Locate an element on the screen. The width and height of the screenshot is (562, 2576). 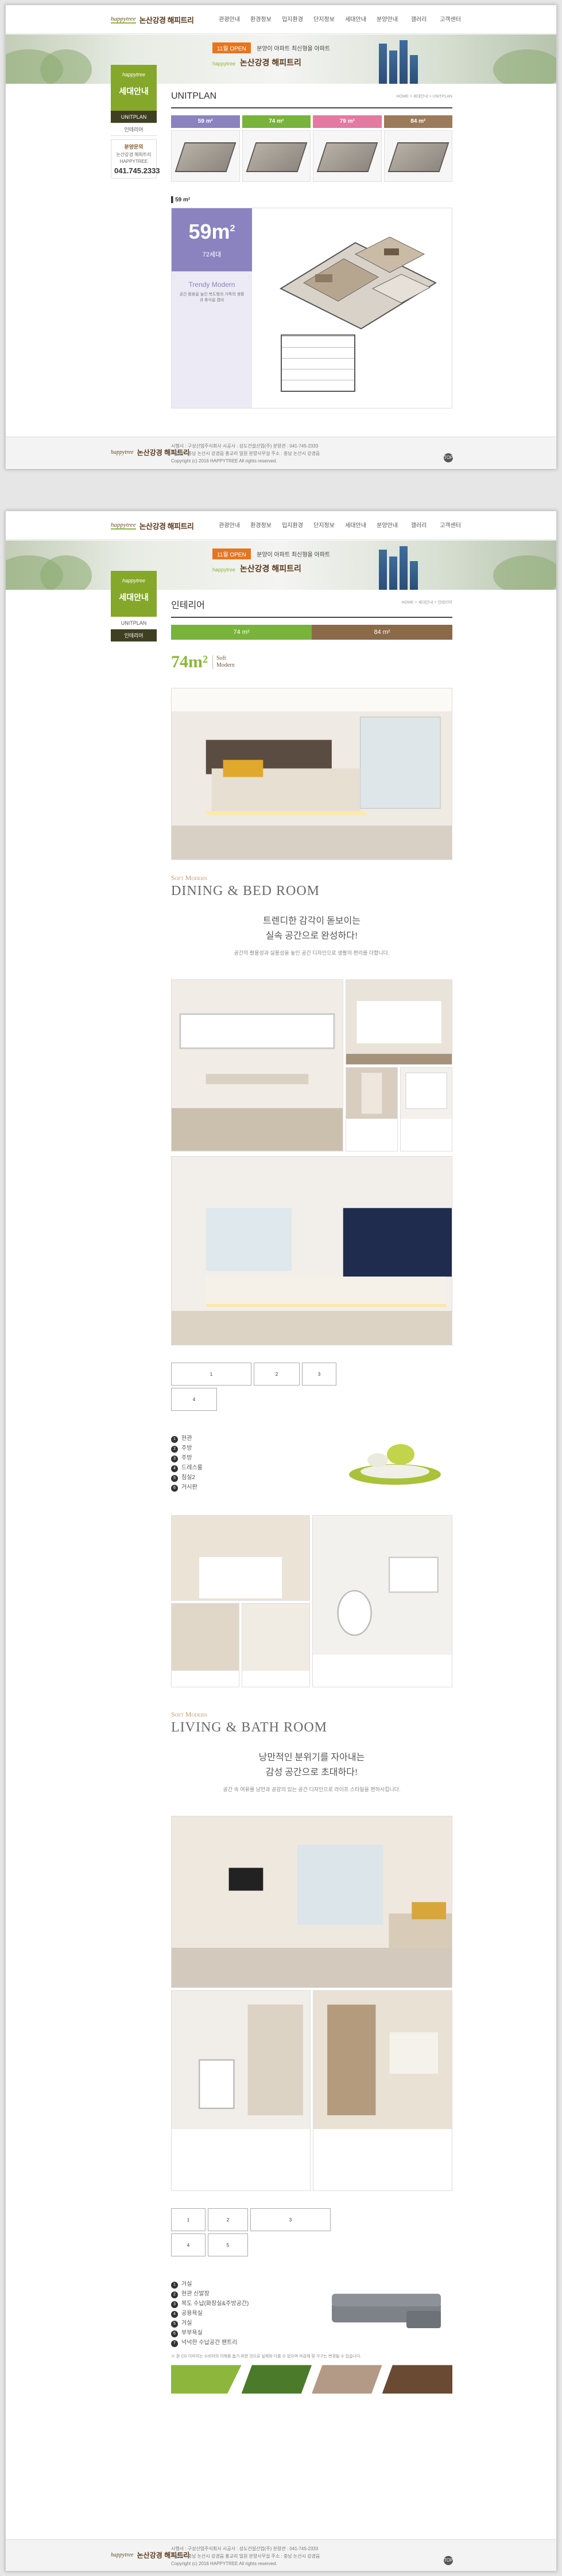
contact-mini: HAPPYTREE is located at coordinates (133, 162).